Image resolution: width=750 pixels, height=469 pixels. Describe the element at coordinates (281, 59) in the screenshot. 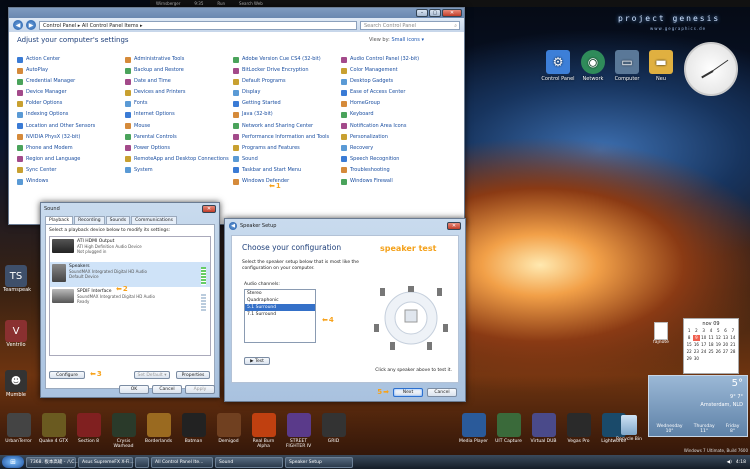

I see `cp-item: Adobe Version Cue CS4 (32-bit)` at that location.